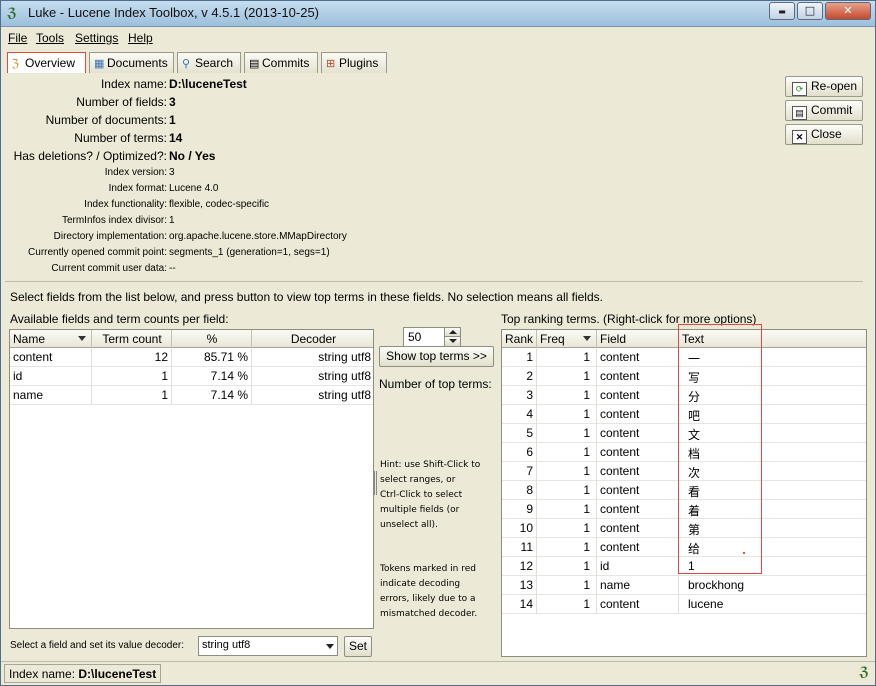  Describe the element at coordinates (331, 64) in the screenshot. I see `plugins-icon: ⊞` at that location.